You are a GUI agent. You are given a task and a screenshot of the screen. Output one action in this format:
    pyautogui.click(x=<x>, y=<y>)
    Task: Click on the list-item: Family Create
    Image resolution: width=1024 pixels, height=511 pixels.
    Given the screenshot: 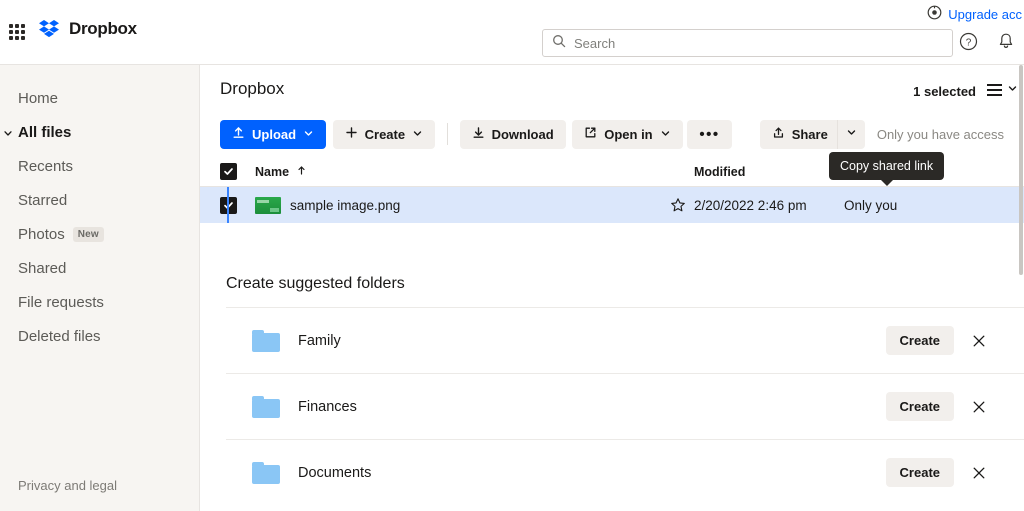 What is the action you would take?
    pyautogui.click(x=625, y=340)
    